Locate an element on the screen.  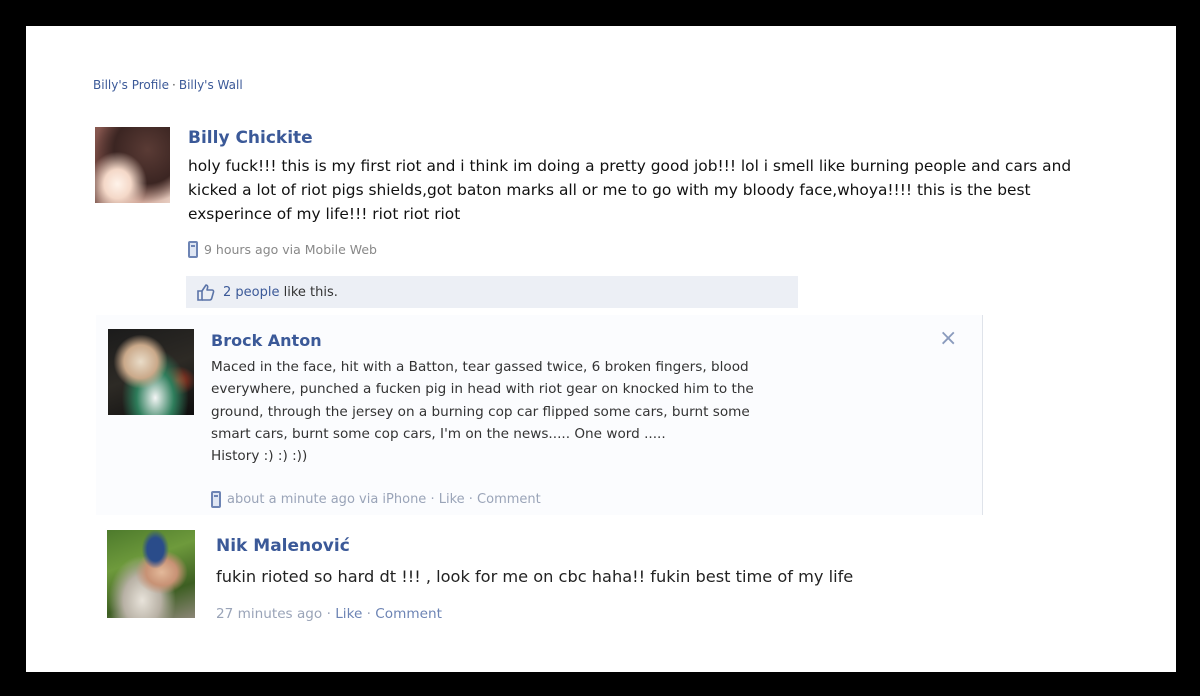
comment-timestamp: about a minute ago via iPhone is located at coordinates (326, 499).